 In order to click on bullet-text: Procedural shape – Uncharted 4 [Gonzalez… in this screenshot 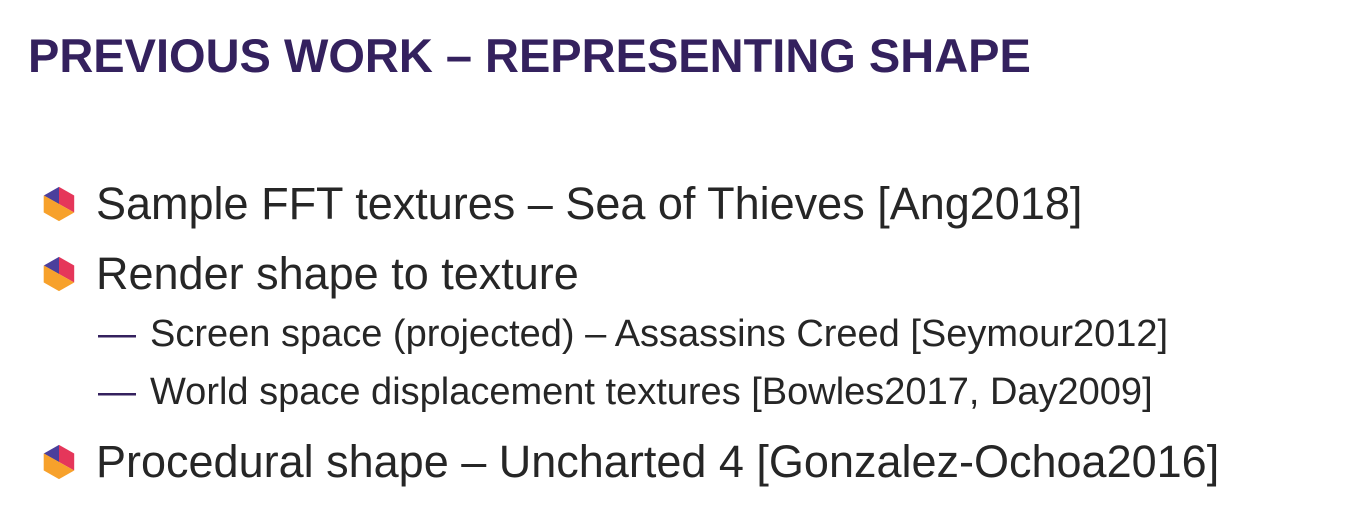, I will do `click(658, 461)`.